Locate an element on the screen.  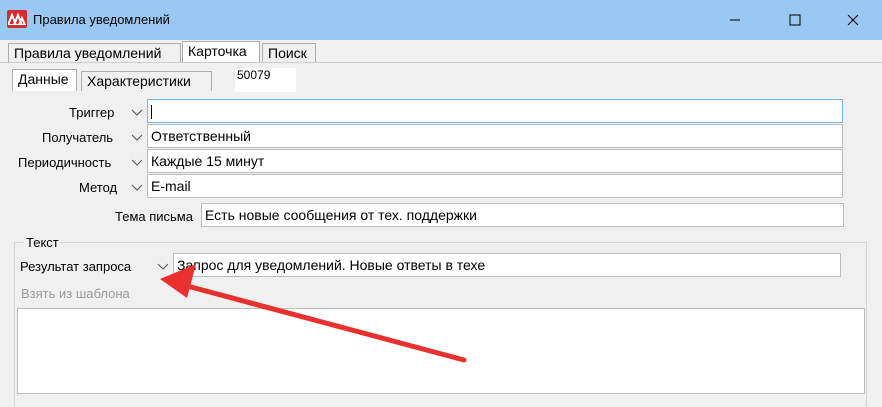
text-caret is located at coordinates (151, 112).